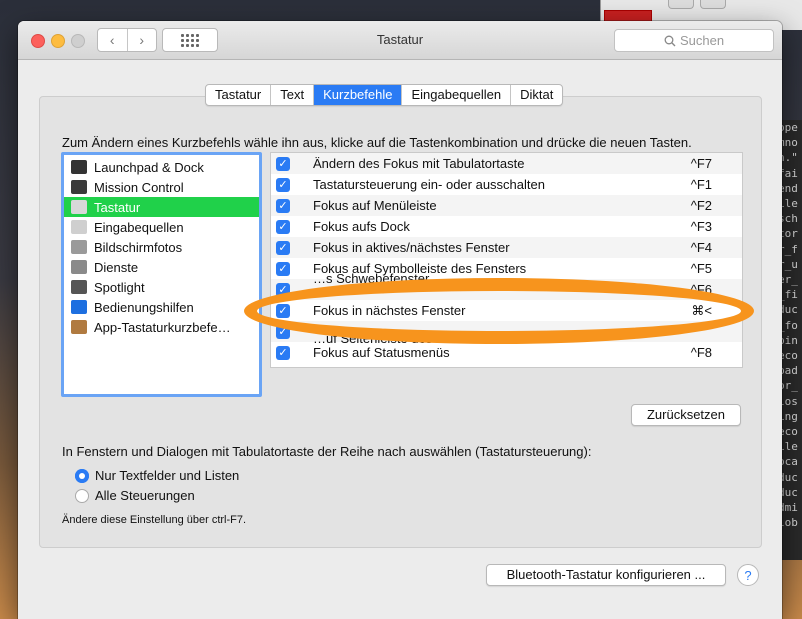 This screenshot has height=619, width=802. I want to click on shortcut-label: Fokus auf Menüleiste, so click(375, 205).